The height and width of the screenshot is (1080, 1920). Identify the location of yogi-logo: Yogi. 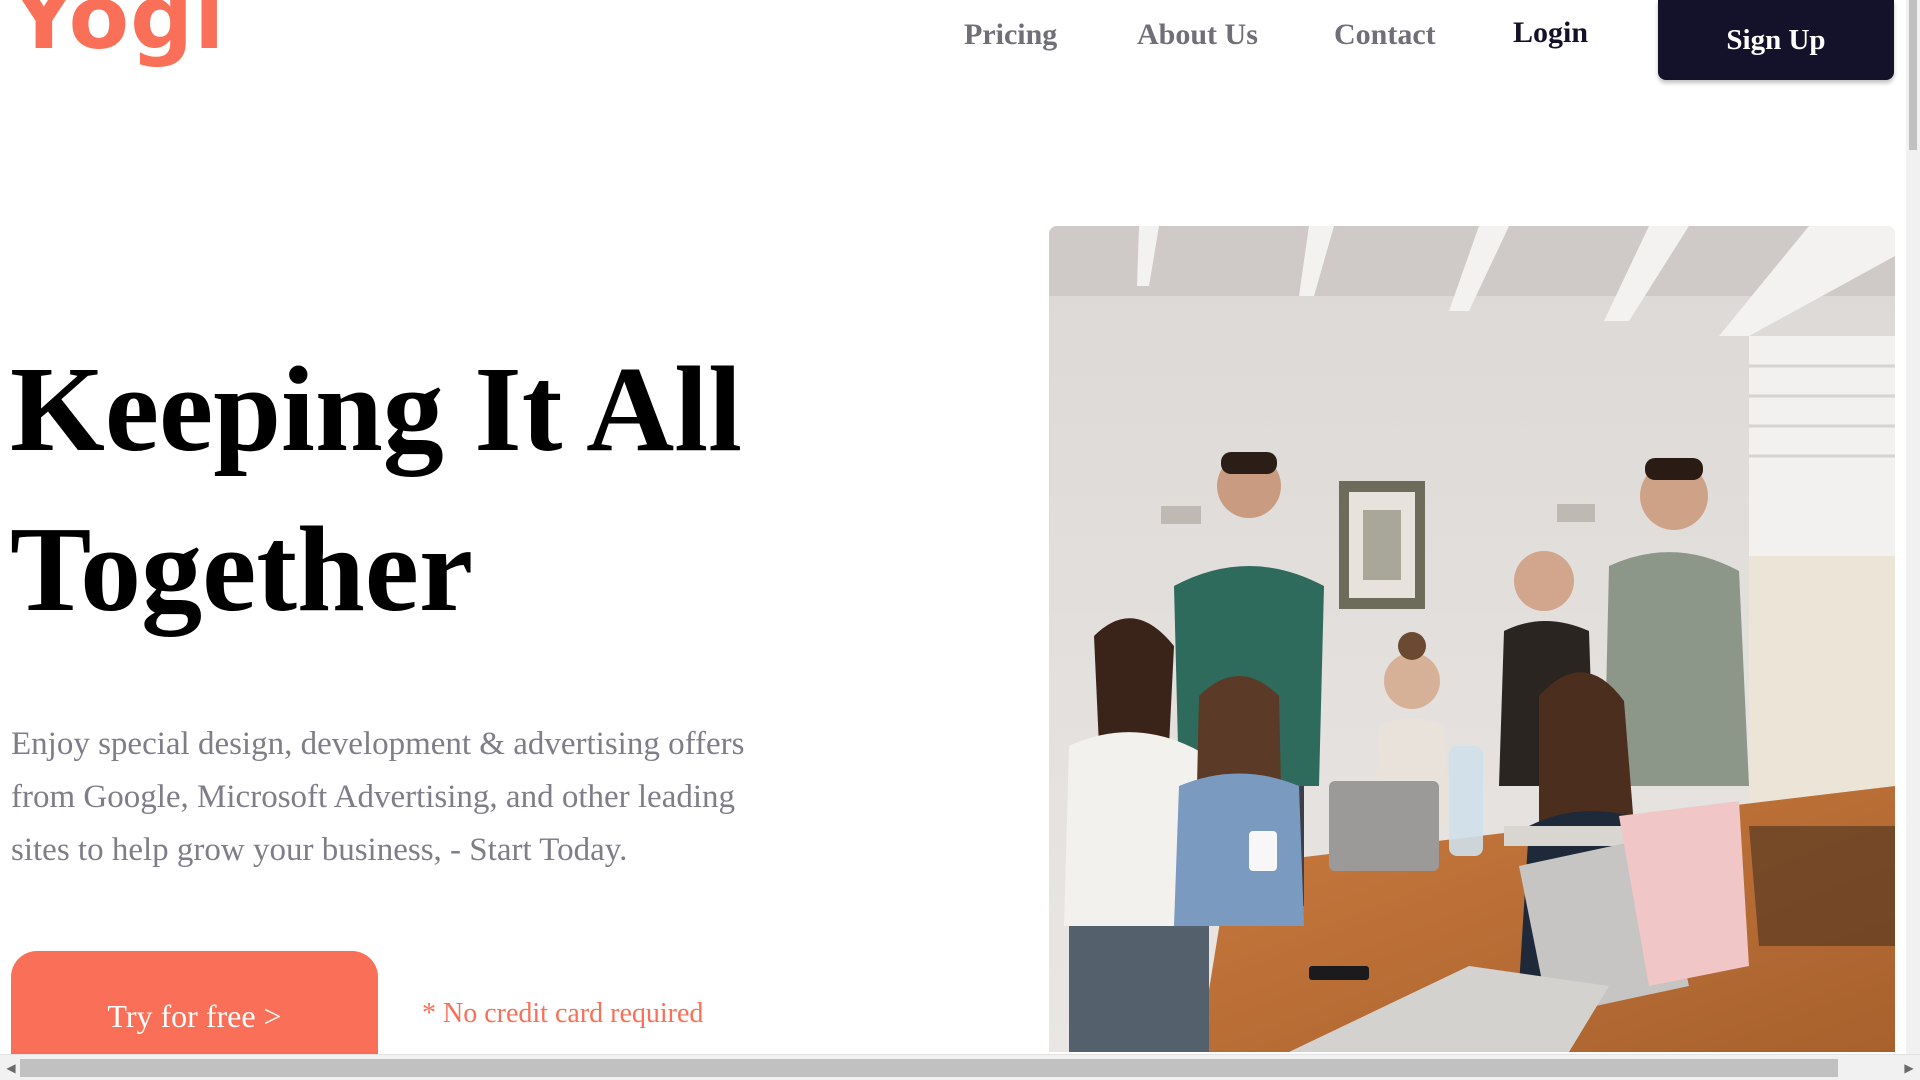
(118, 31).